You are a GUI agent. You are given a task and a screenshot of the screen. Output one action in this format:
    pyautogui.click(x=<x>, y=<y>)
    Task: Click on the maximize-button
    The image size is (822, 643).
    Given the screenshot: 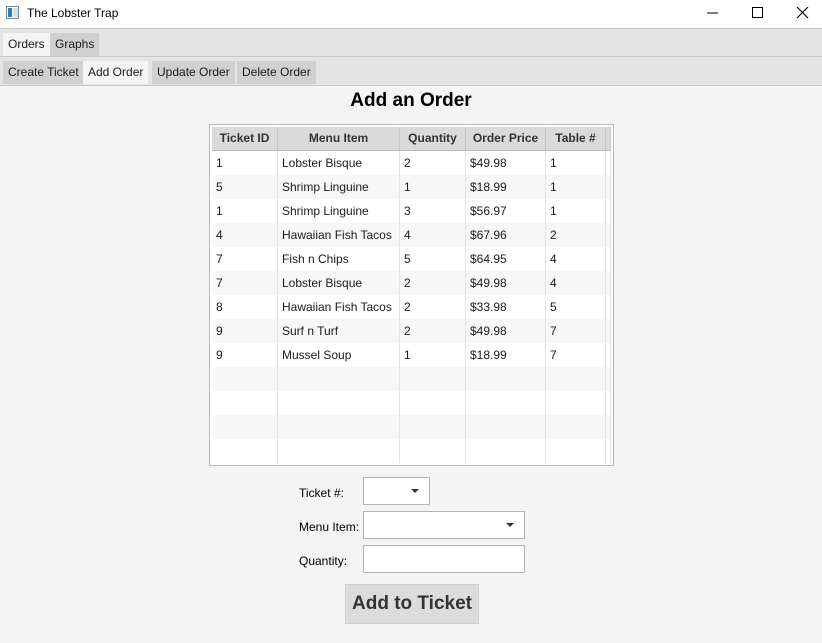 What is the action you would take?
    pyautogui.click(x=758, y=14)
    